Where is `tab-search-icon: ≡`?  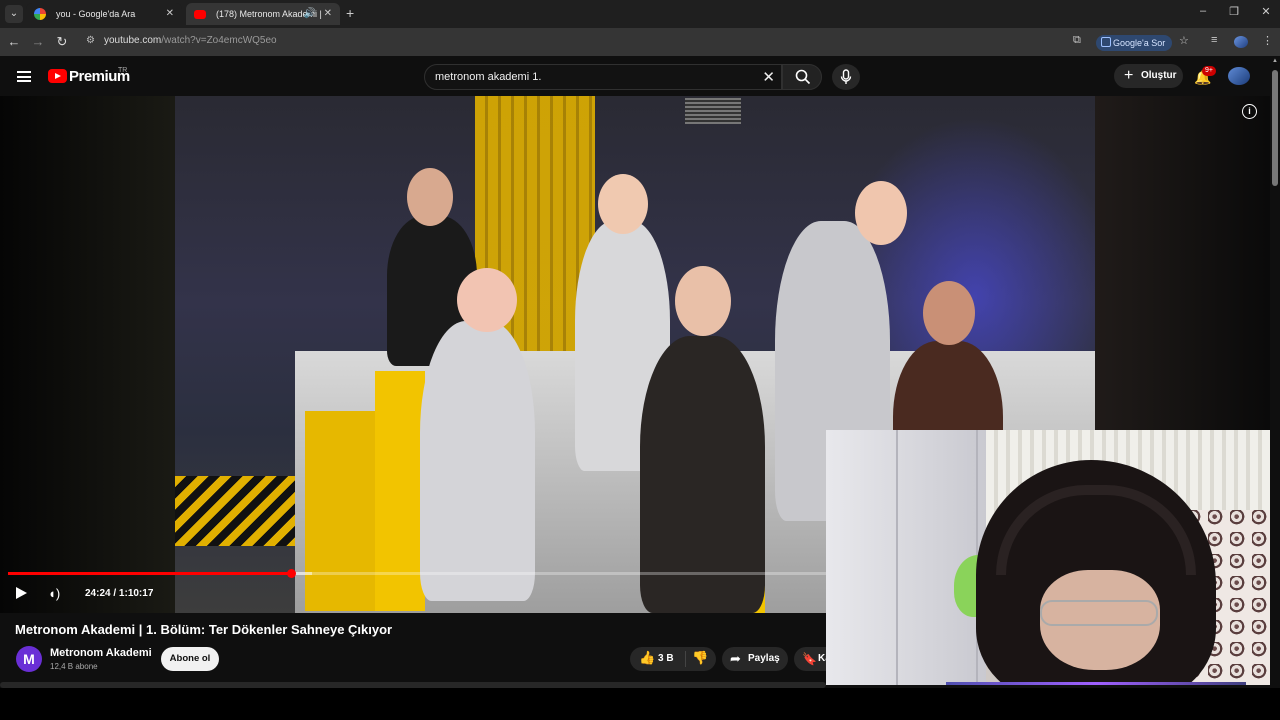 tab-search-icon: ≡ is located at coordinates (1214, 40).